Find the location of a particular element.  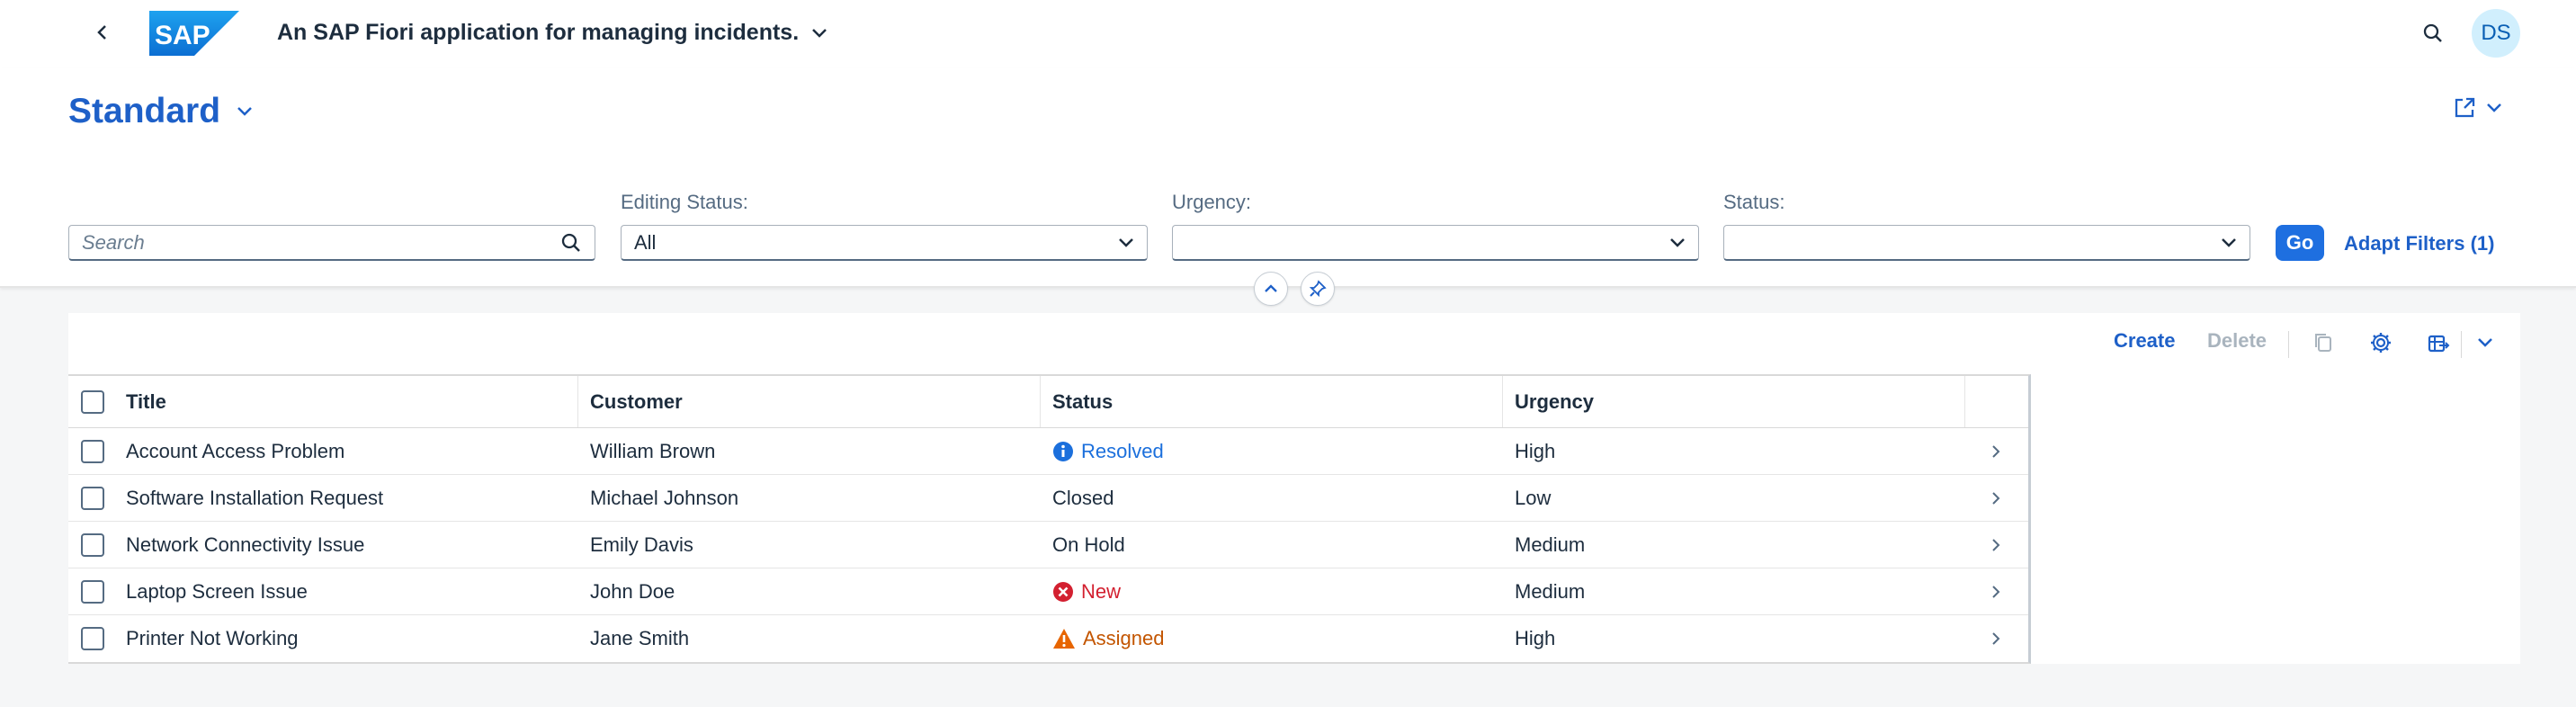

settings-button is located at coordinates (2381, 342).